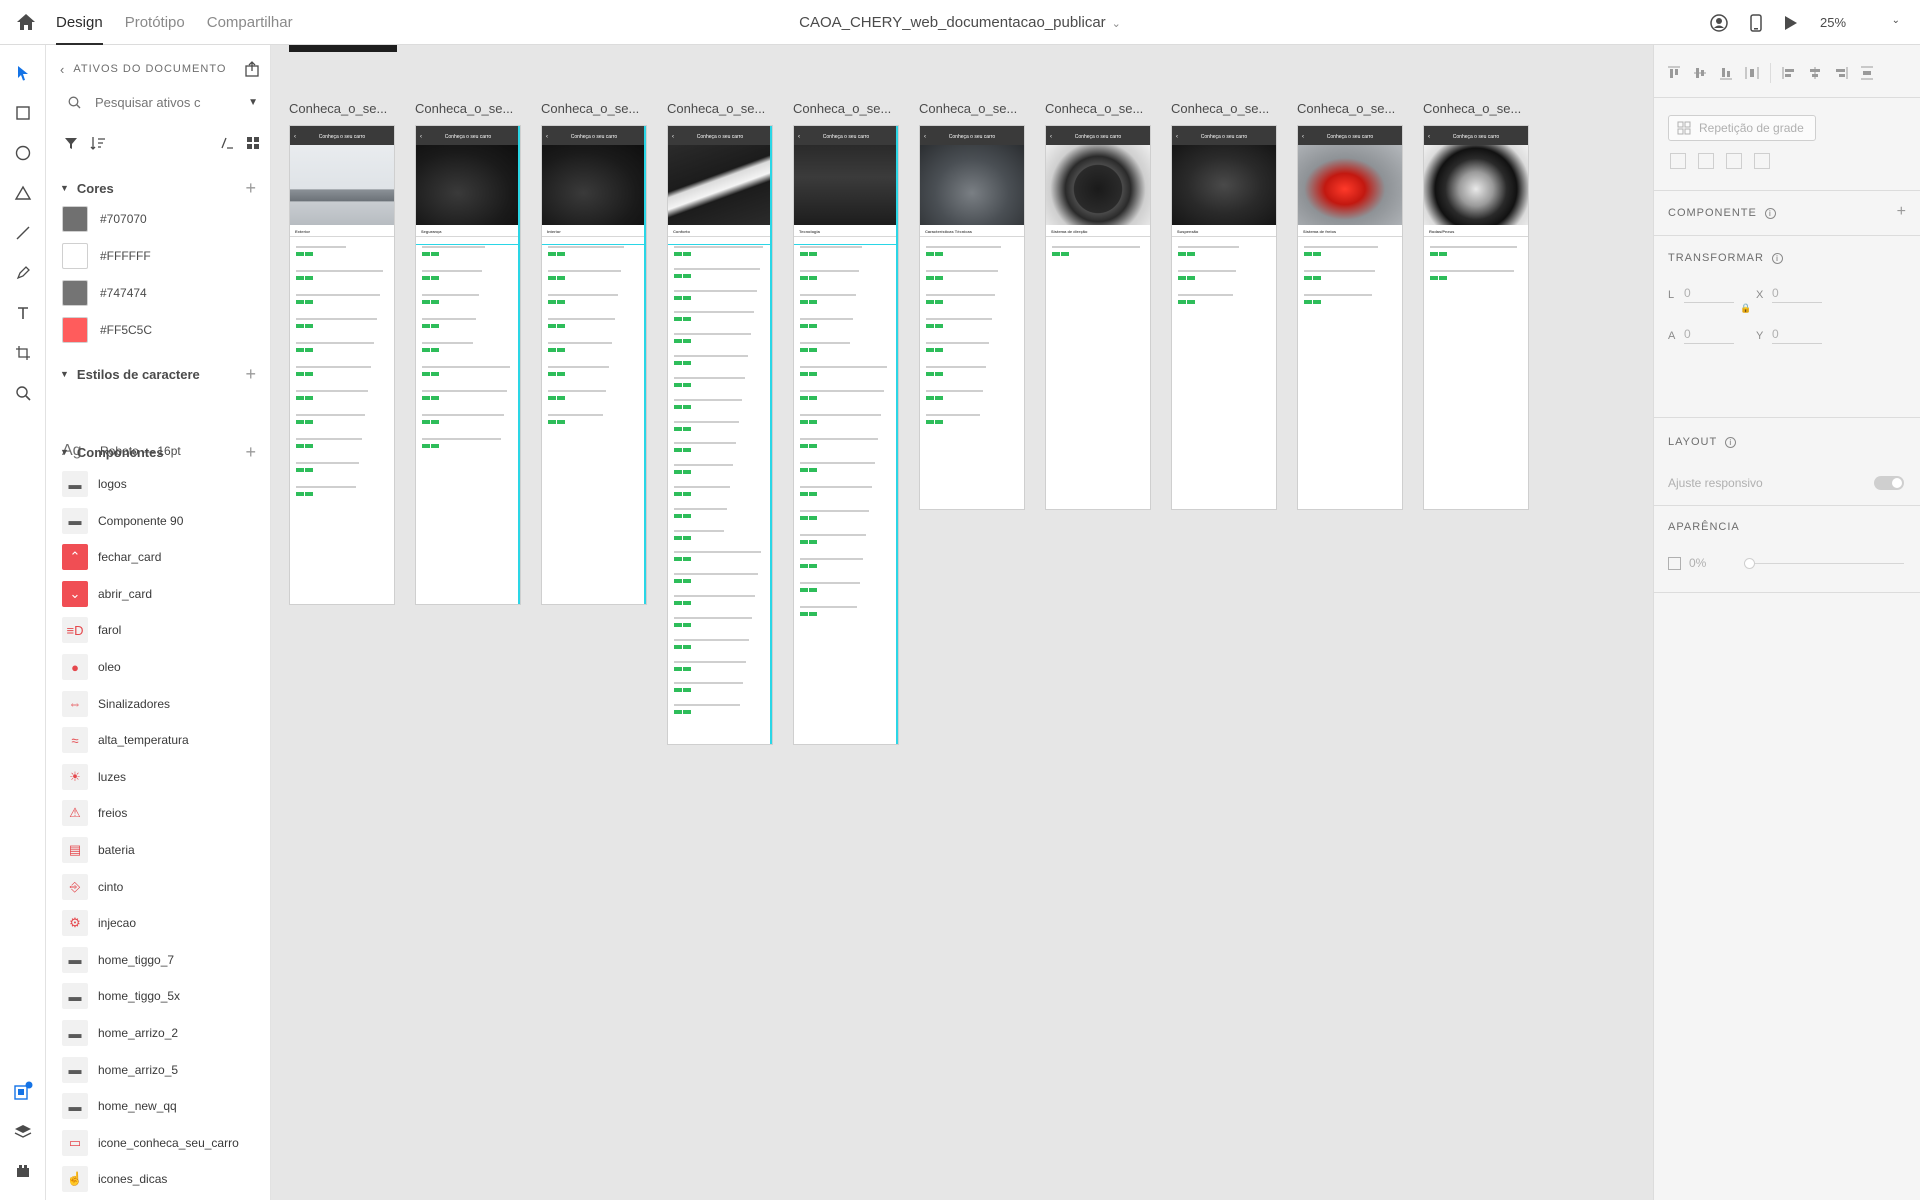 The image size is (1920, 1200). Describe the element at coordinates (1901, 212) in the screenshot. I see `add-component-state-icon: +` at that location.